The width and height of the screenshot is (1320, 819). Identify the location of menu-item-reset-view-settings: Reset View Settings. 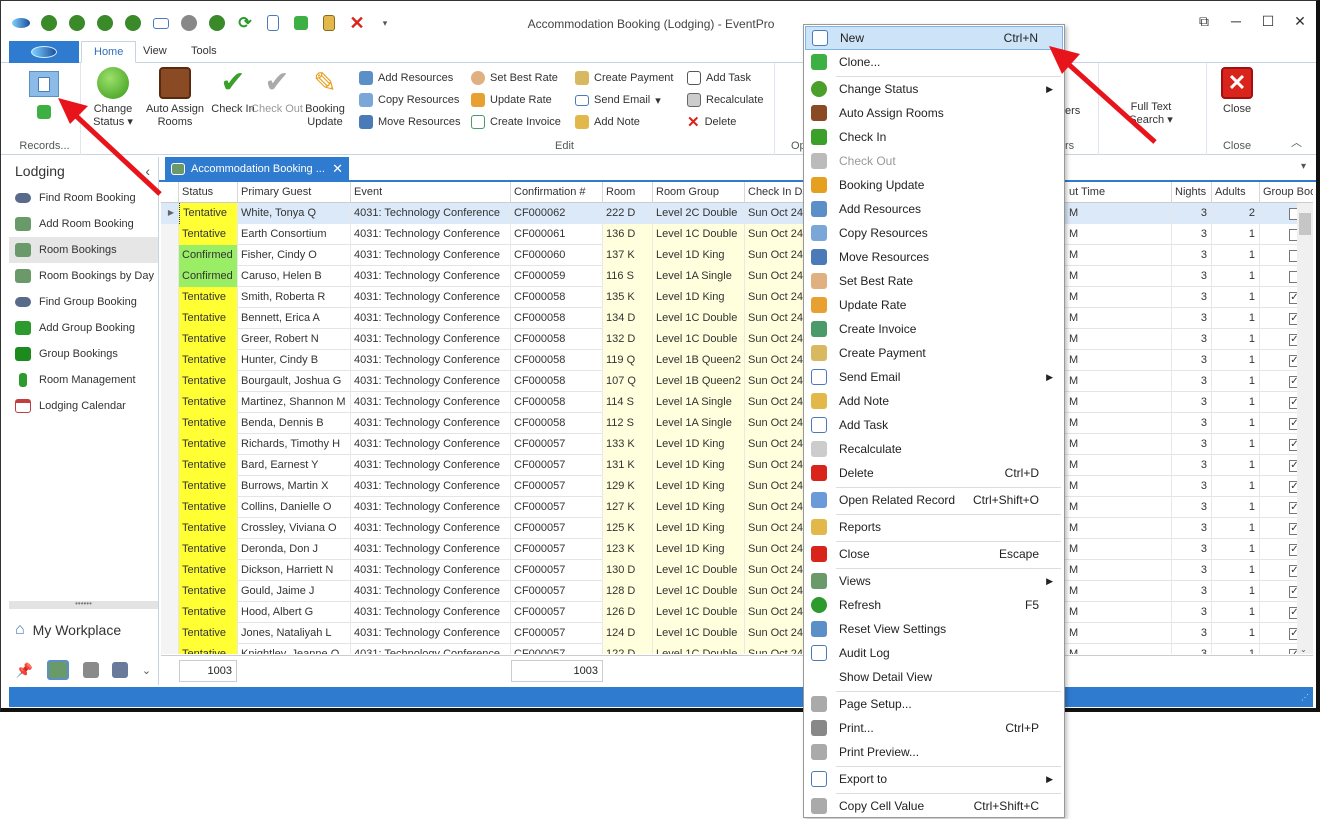
(934, 629).